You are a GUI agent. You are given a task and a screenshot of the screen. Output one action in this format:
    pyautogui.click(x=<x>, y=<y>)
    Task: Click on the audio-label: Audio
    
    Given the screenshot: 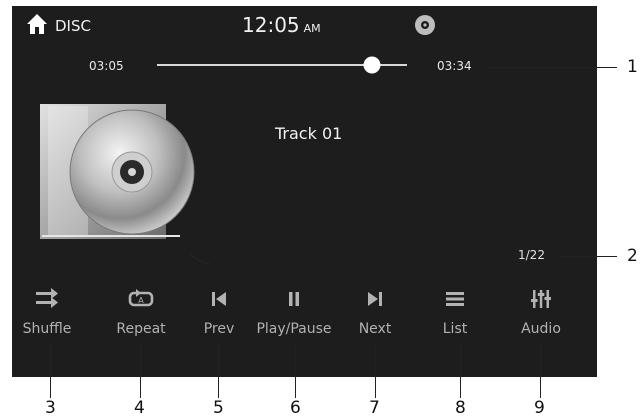 What is the action you would take?
    pyautogui.click(x=541, y=329)
    